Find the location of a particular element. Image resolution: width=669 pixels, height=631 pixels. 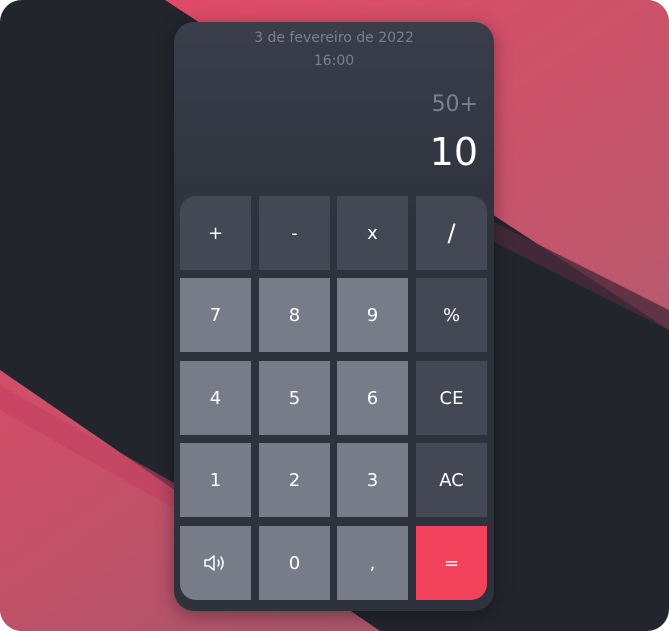

digit-5-button: 5 is located at coordinates (294, 398).